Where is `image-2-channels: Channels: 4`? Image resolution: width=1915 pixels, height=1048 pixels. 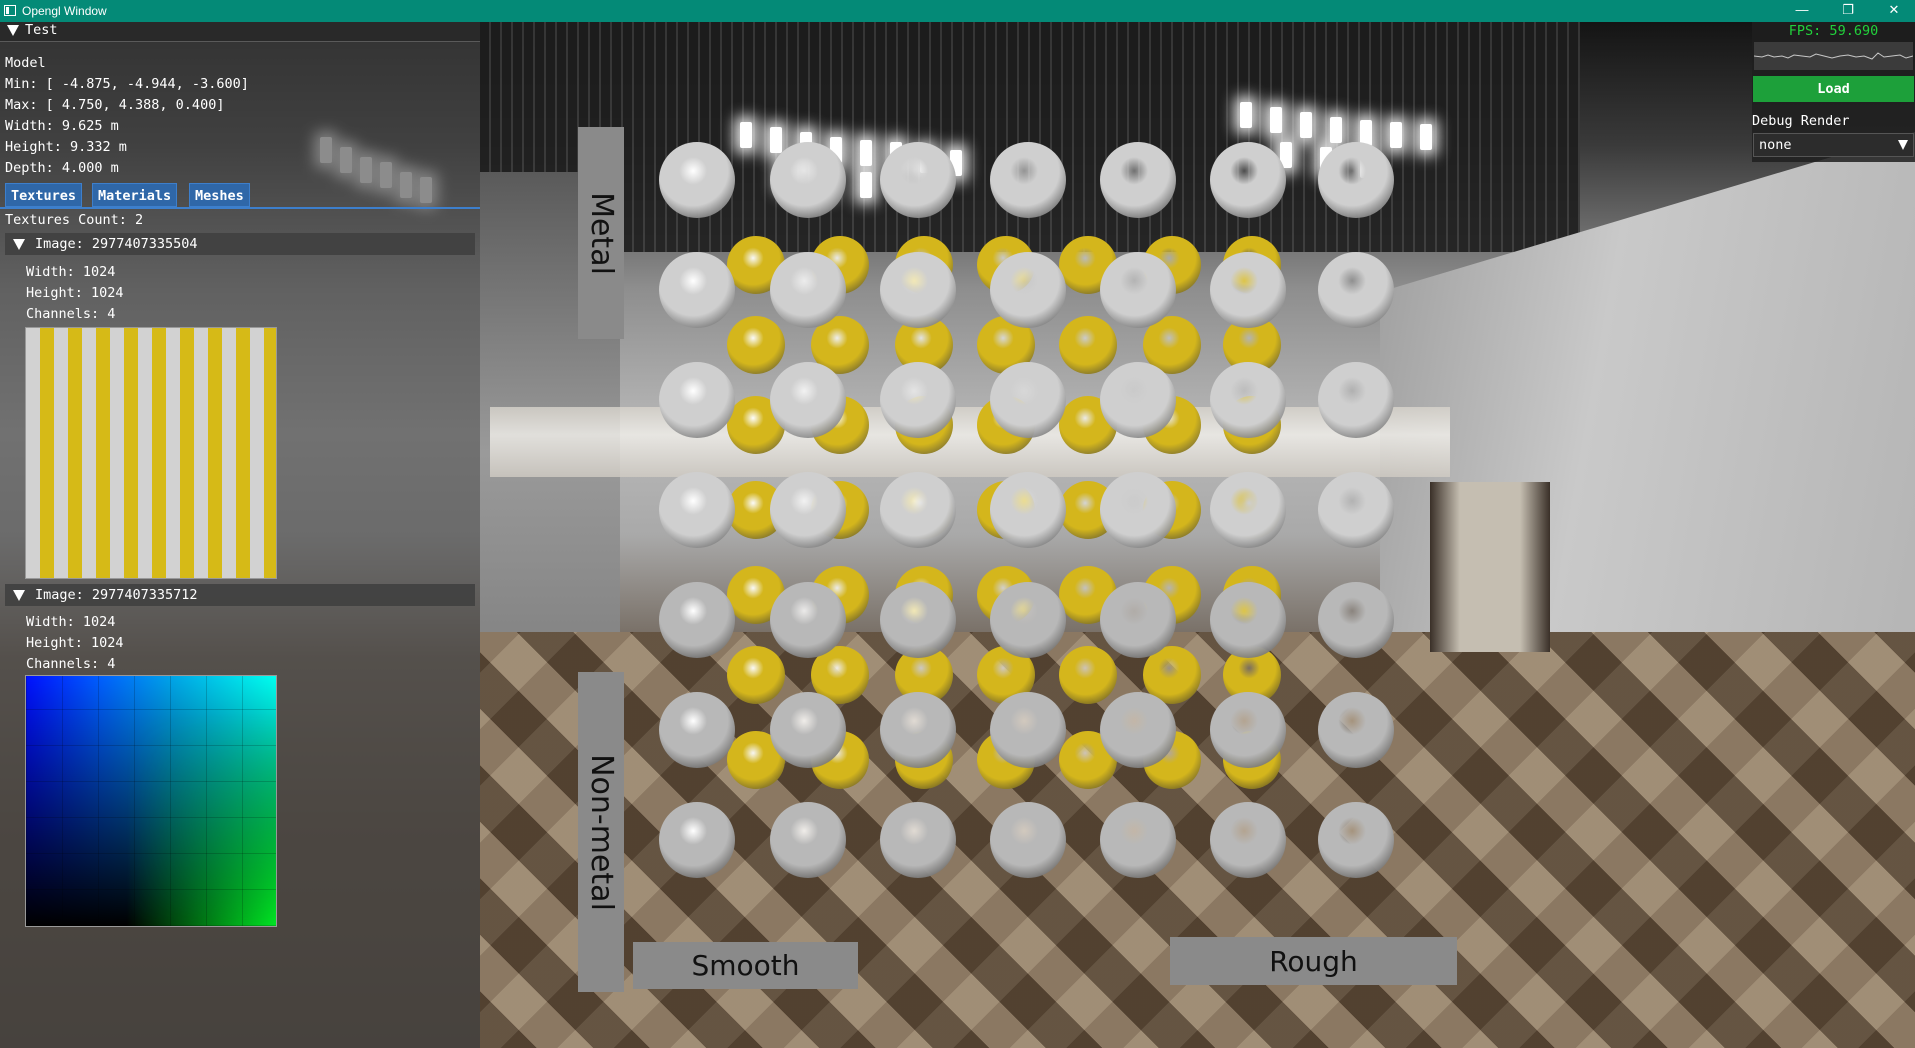 image-2-channels: Channels: 4 is located at coordinates (71, 664).